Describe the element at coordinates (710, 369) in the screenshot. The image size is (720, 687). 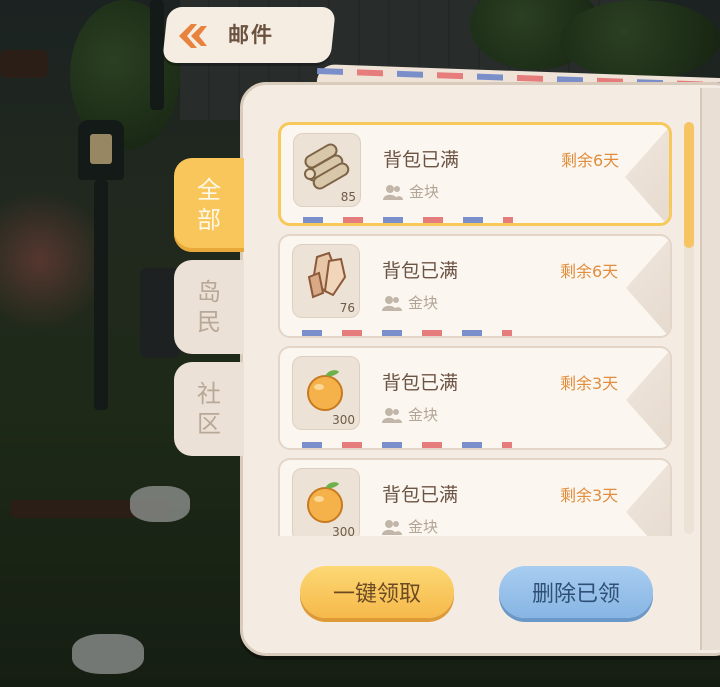
I see `panel-edge` at that location.